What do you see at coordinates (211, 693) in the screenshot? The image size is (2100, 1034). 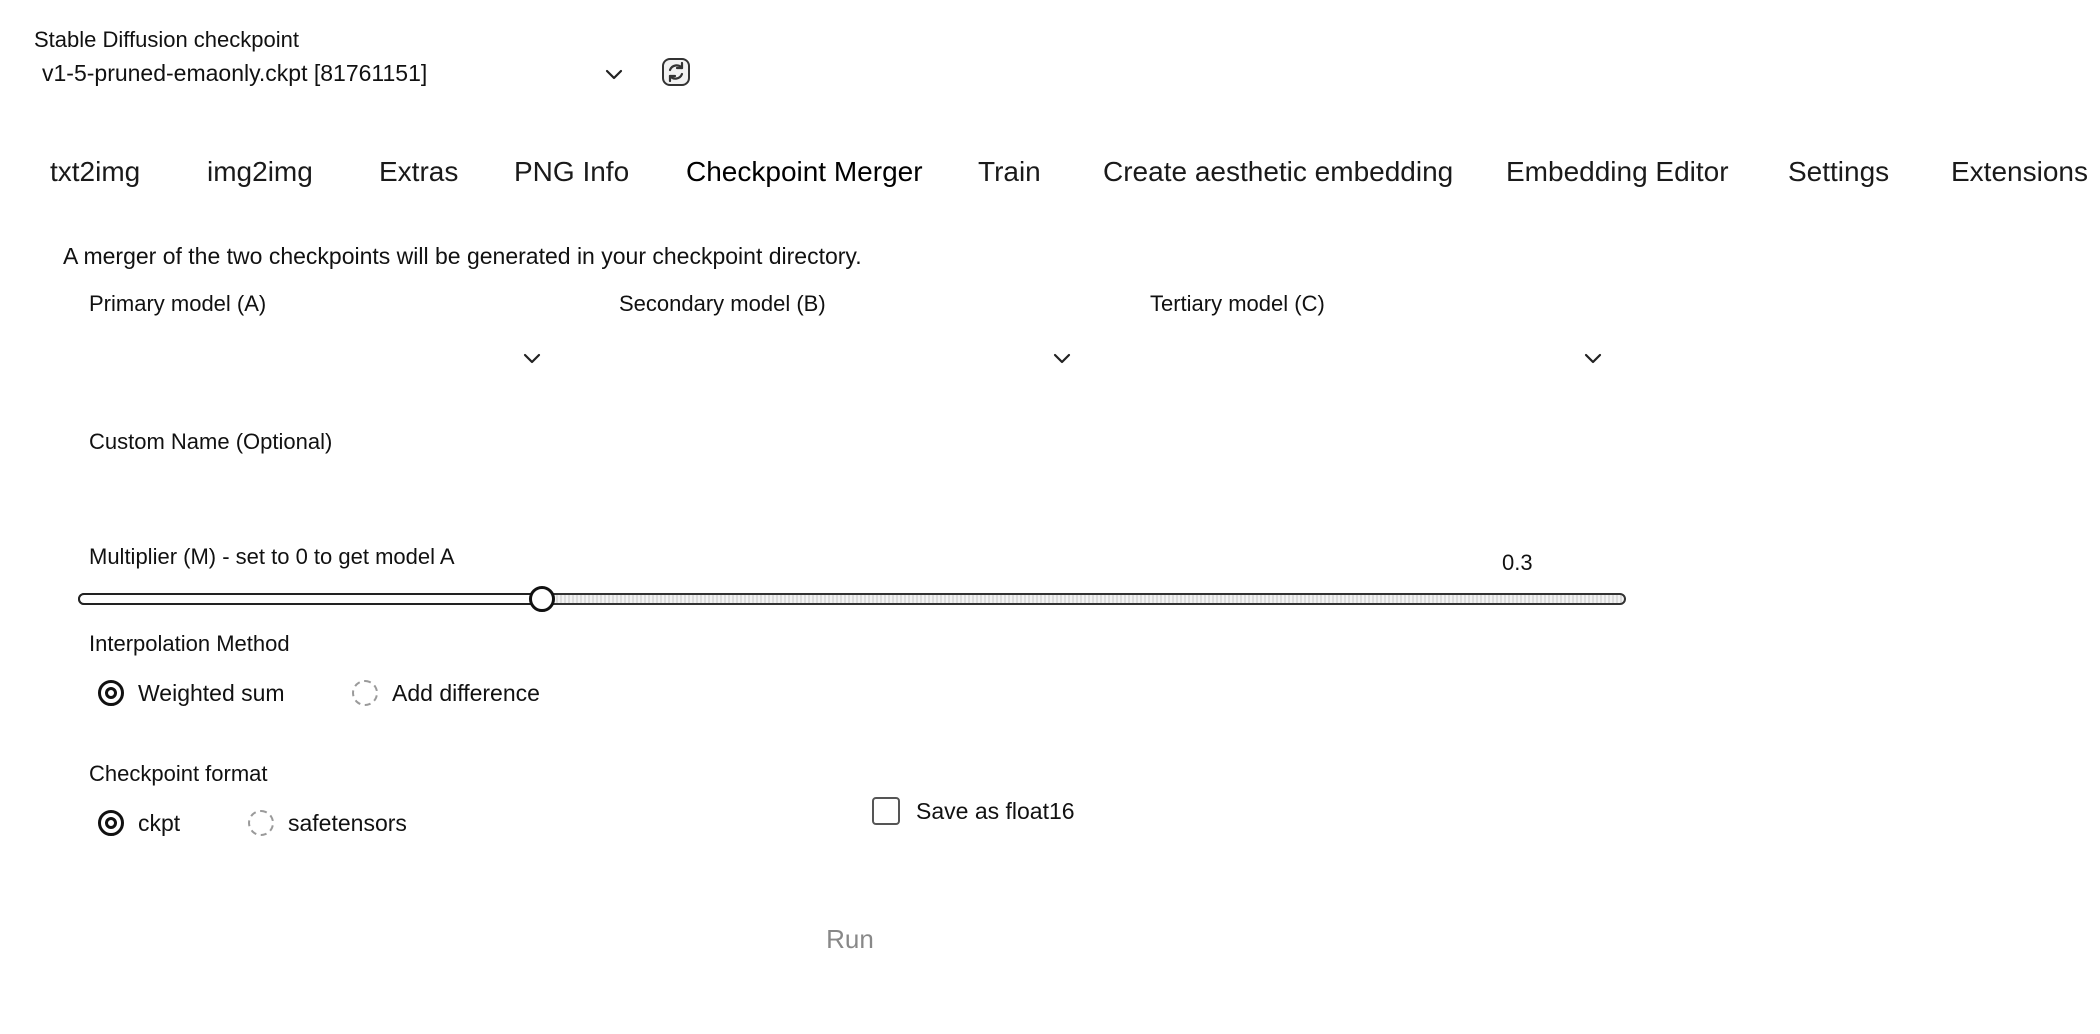 I see `radio-label: Weighted sum` at bounding box center [211, 693].